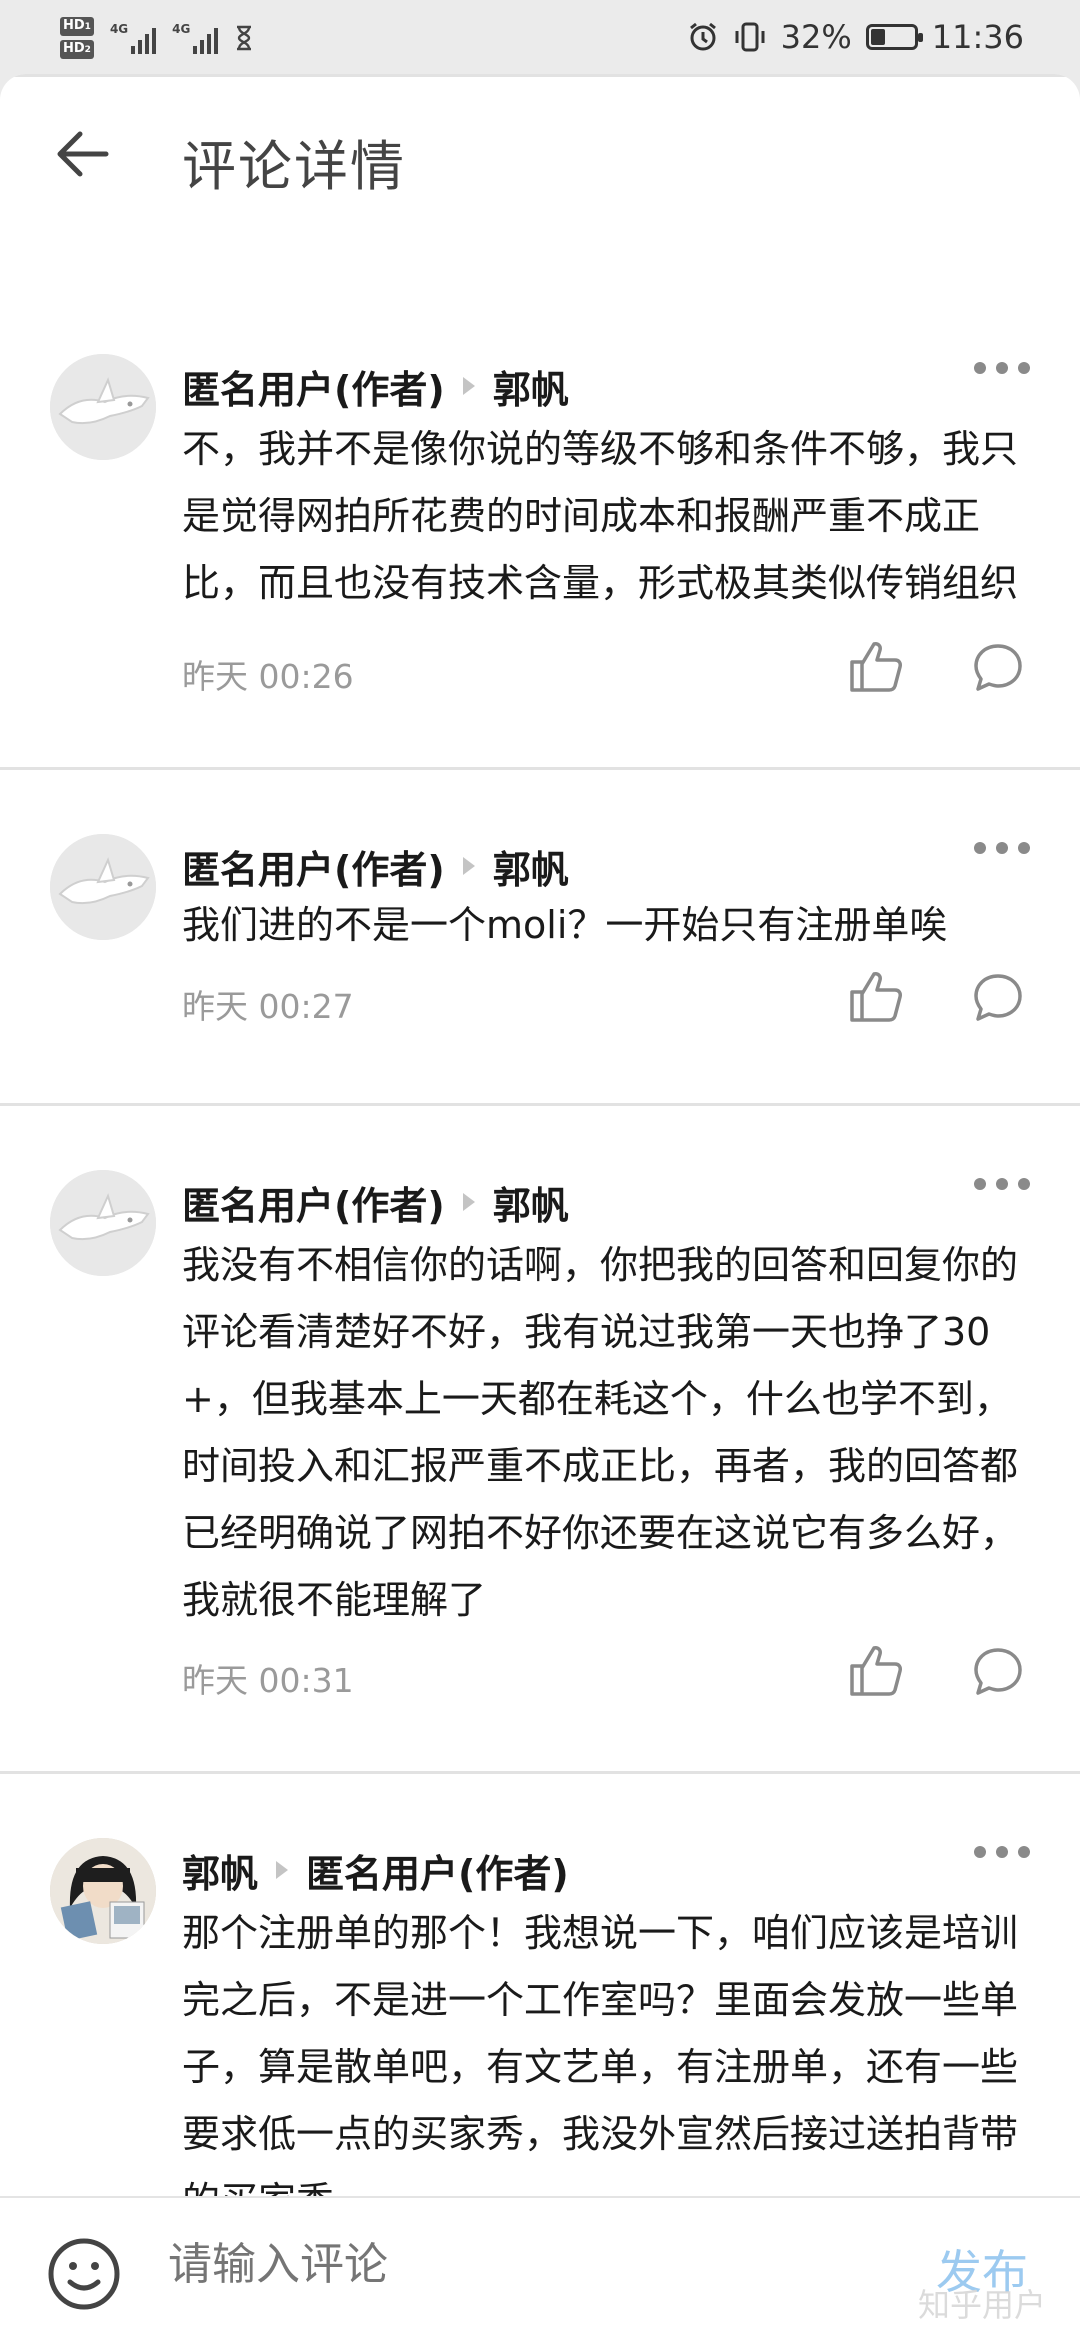  Describe the element at coordinates (77, 26) in the screenshot. I see `hd1-badge: HD1` at that location.